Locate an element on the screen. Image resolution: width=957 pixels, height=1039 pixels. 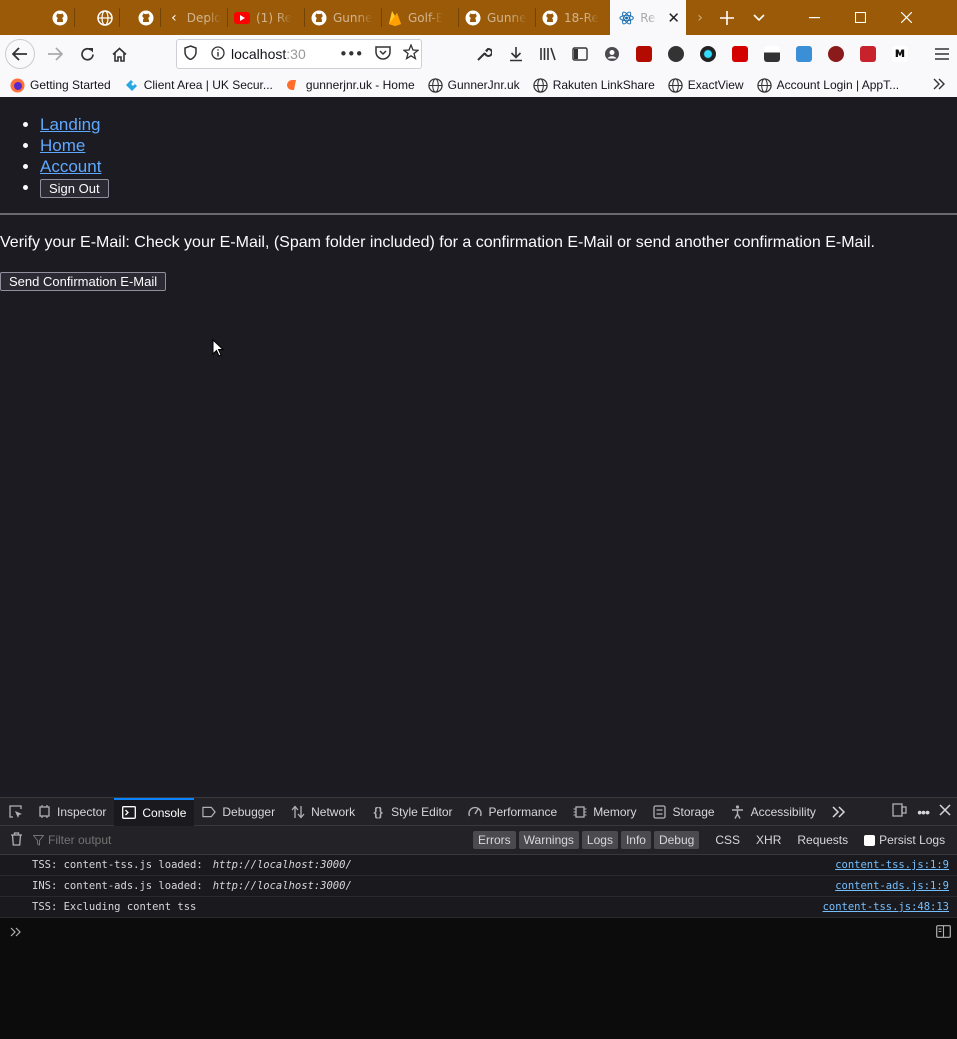
forward-button is located at coordinates (55, 54).